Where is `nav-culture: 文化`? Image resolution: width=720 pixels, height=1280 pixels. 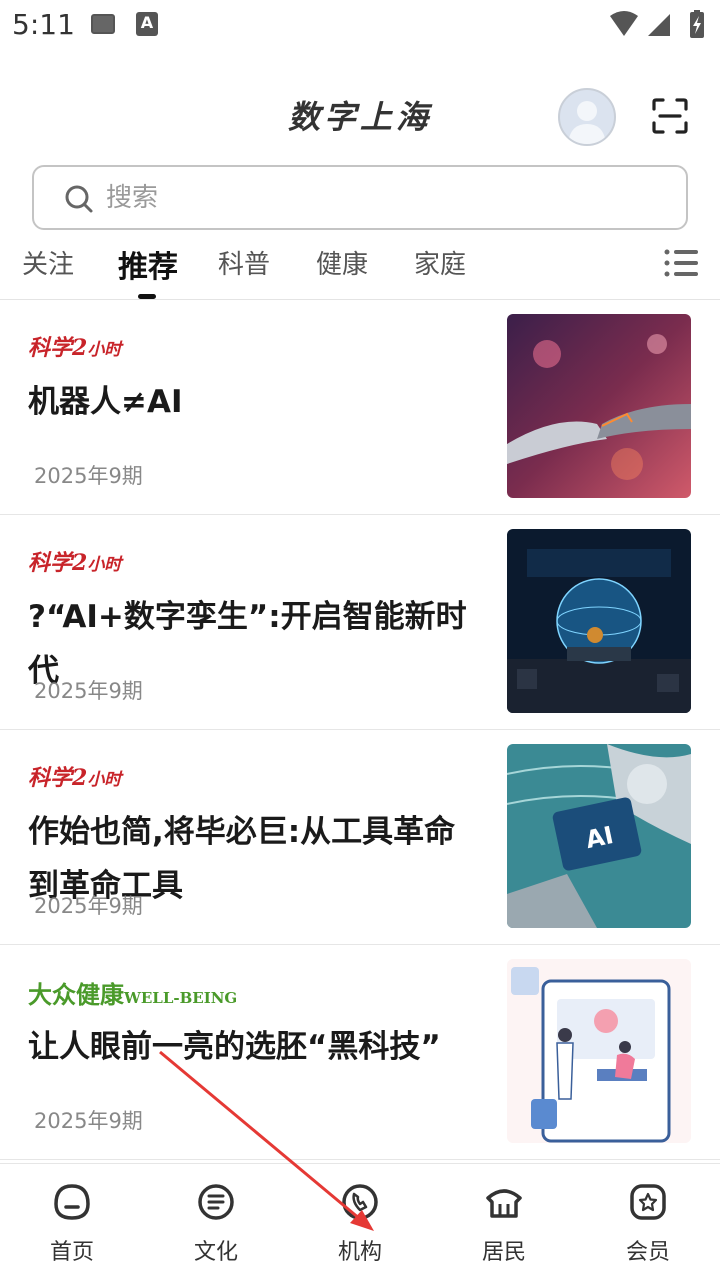 nav-culture: 文化 is located at coordinates (216, 1223).